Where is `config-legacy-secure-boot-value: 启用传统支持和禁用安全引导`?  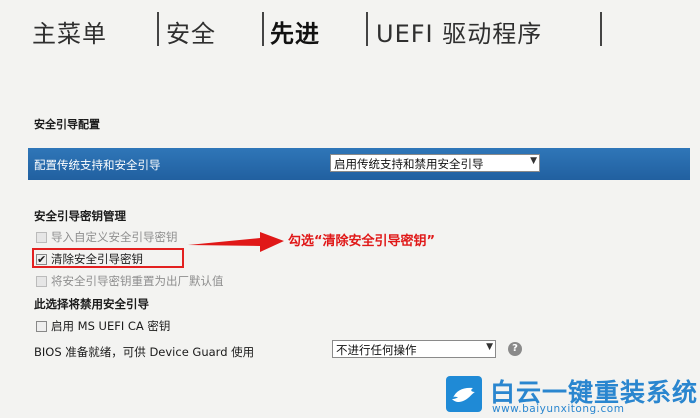 config-legacy-secure-boot-value: 启用传统支持和禁用安全引导 is located at coordinates (409, 164).